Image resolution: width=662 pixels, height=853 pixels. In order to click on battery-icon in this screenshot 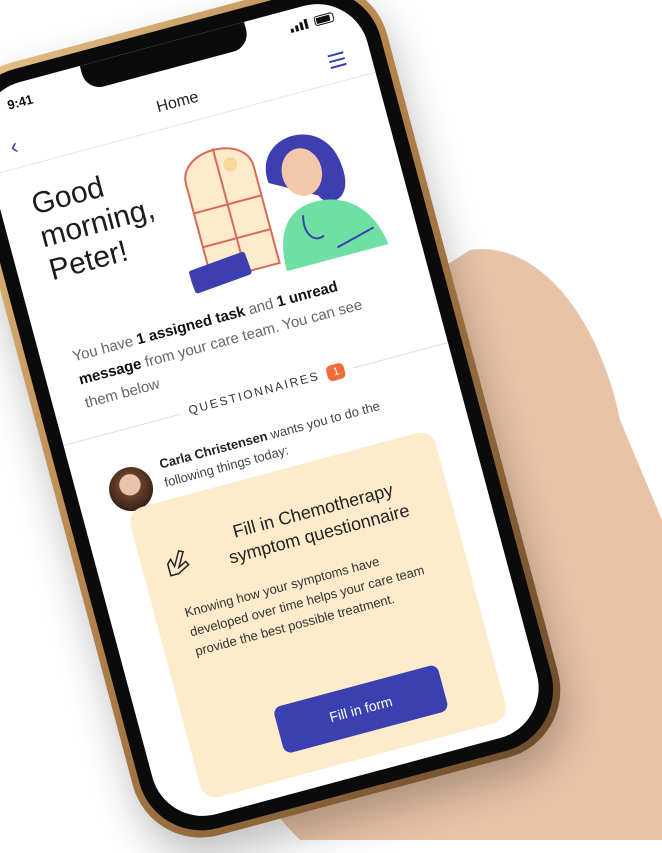, I will do `click(324, 19)`.